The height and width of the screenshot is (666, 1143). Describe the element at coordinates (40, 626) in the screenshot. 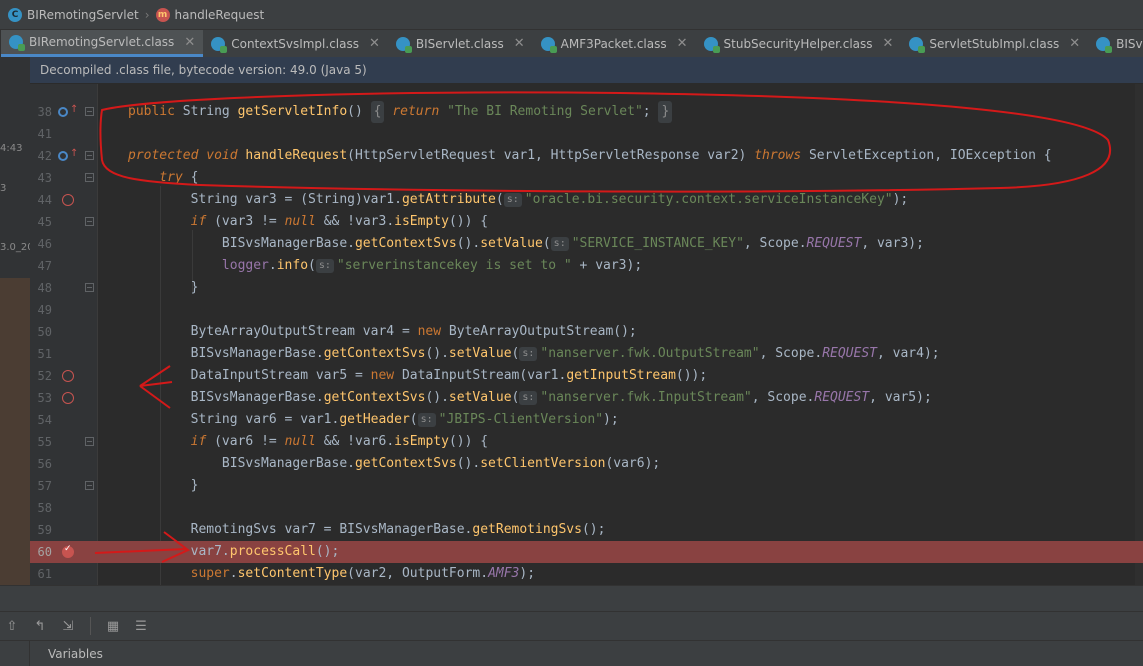

I see `drop-frame-icon: ↰` at that location.